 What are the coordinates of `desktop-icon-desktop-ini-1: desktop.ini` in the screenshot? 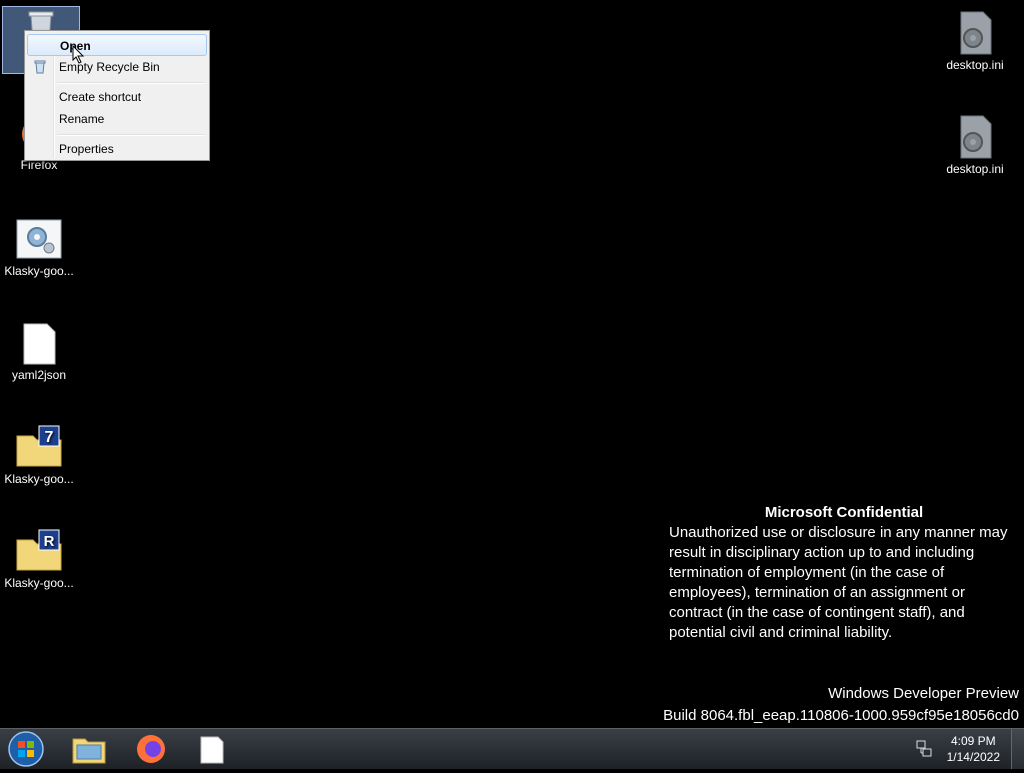 It's located at (975, 41).